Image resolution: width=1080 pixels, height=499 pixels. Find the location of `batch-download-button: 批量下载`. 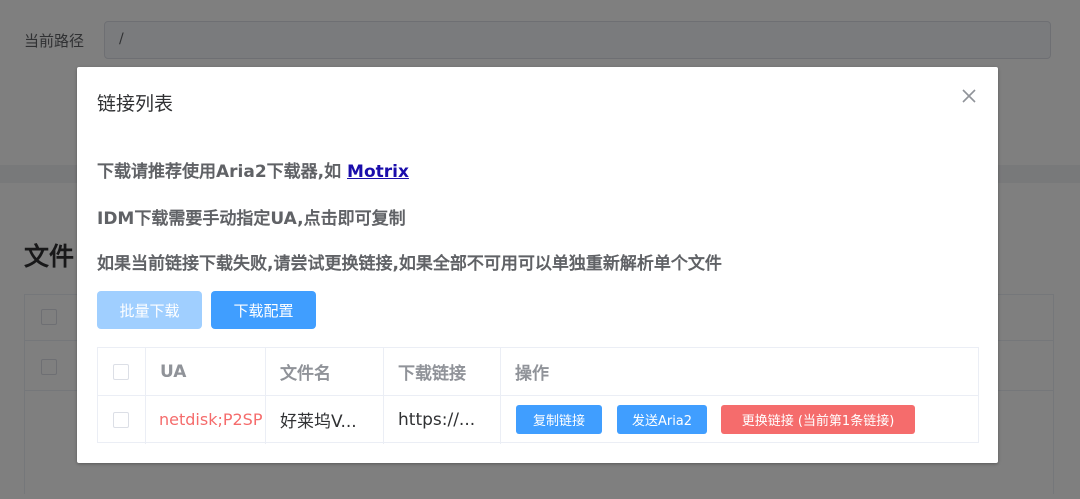

batch-download-button: 批量下载 is located at coordinates (149, 310).